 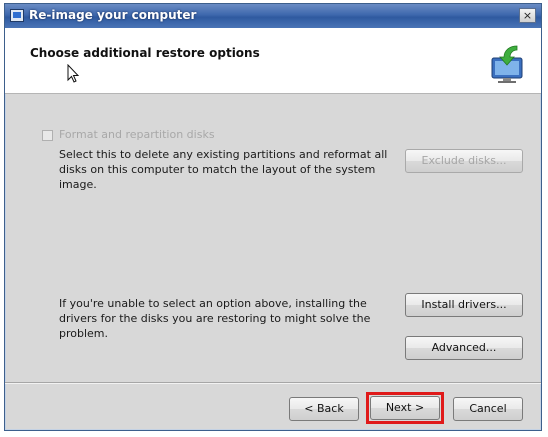 I want to click on back-button: < Back, so click(x=324, y=409).